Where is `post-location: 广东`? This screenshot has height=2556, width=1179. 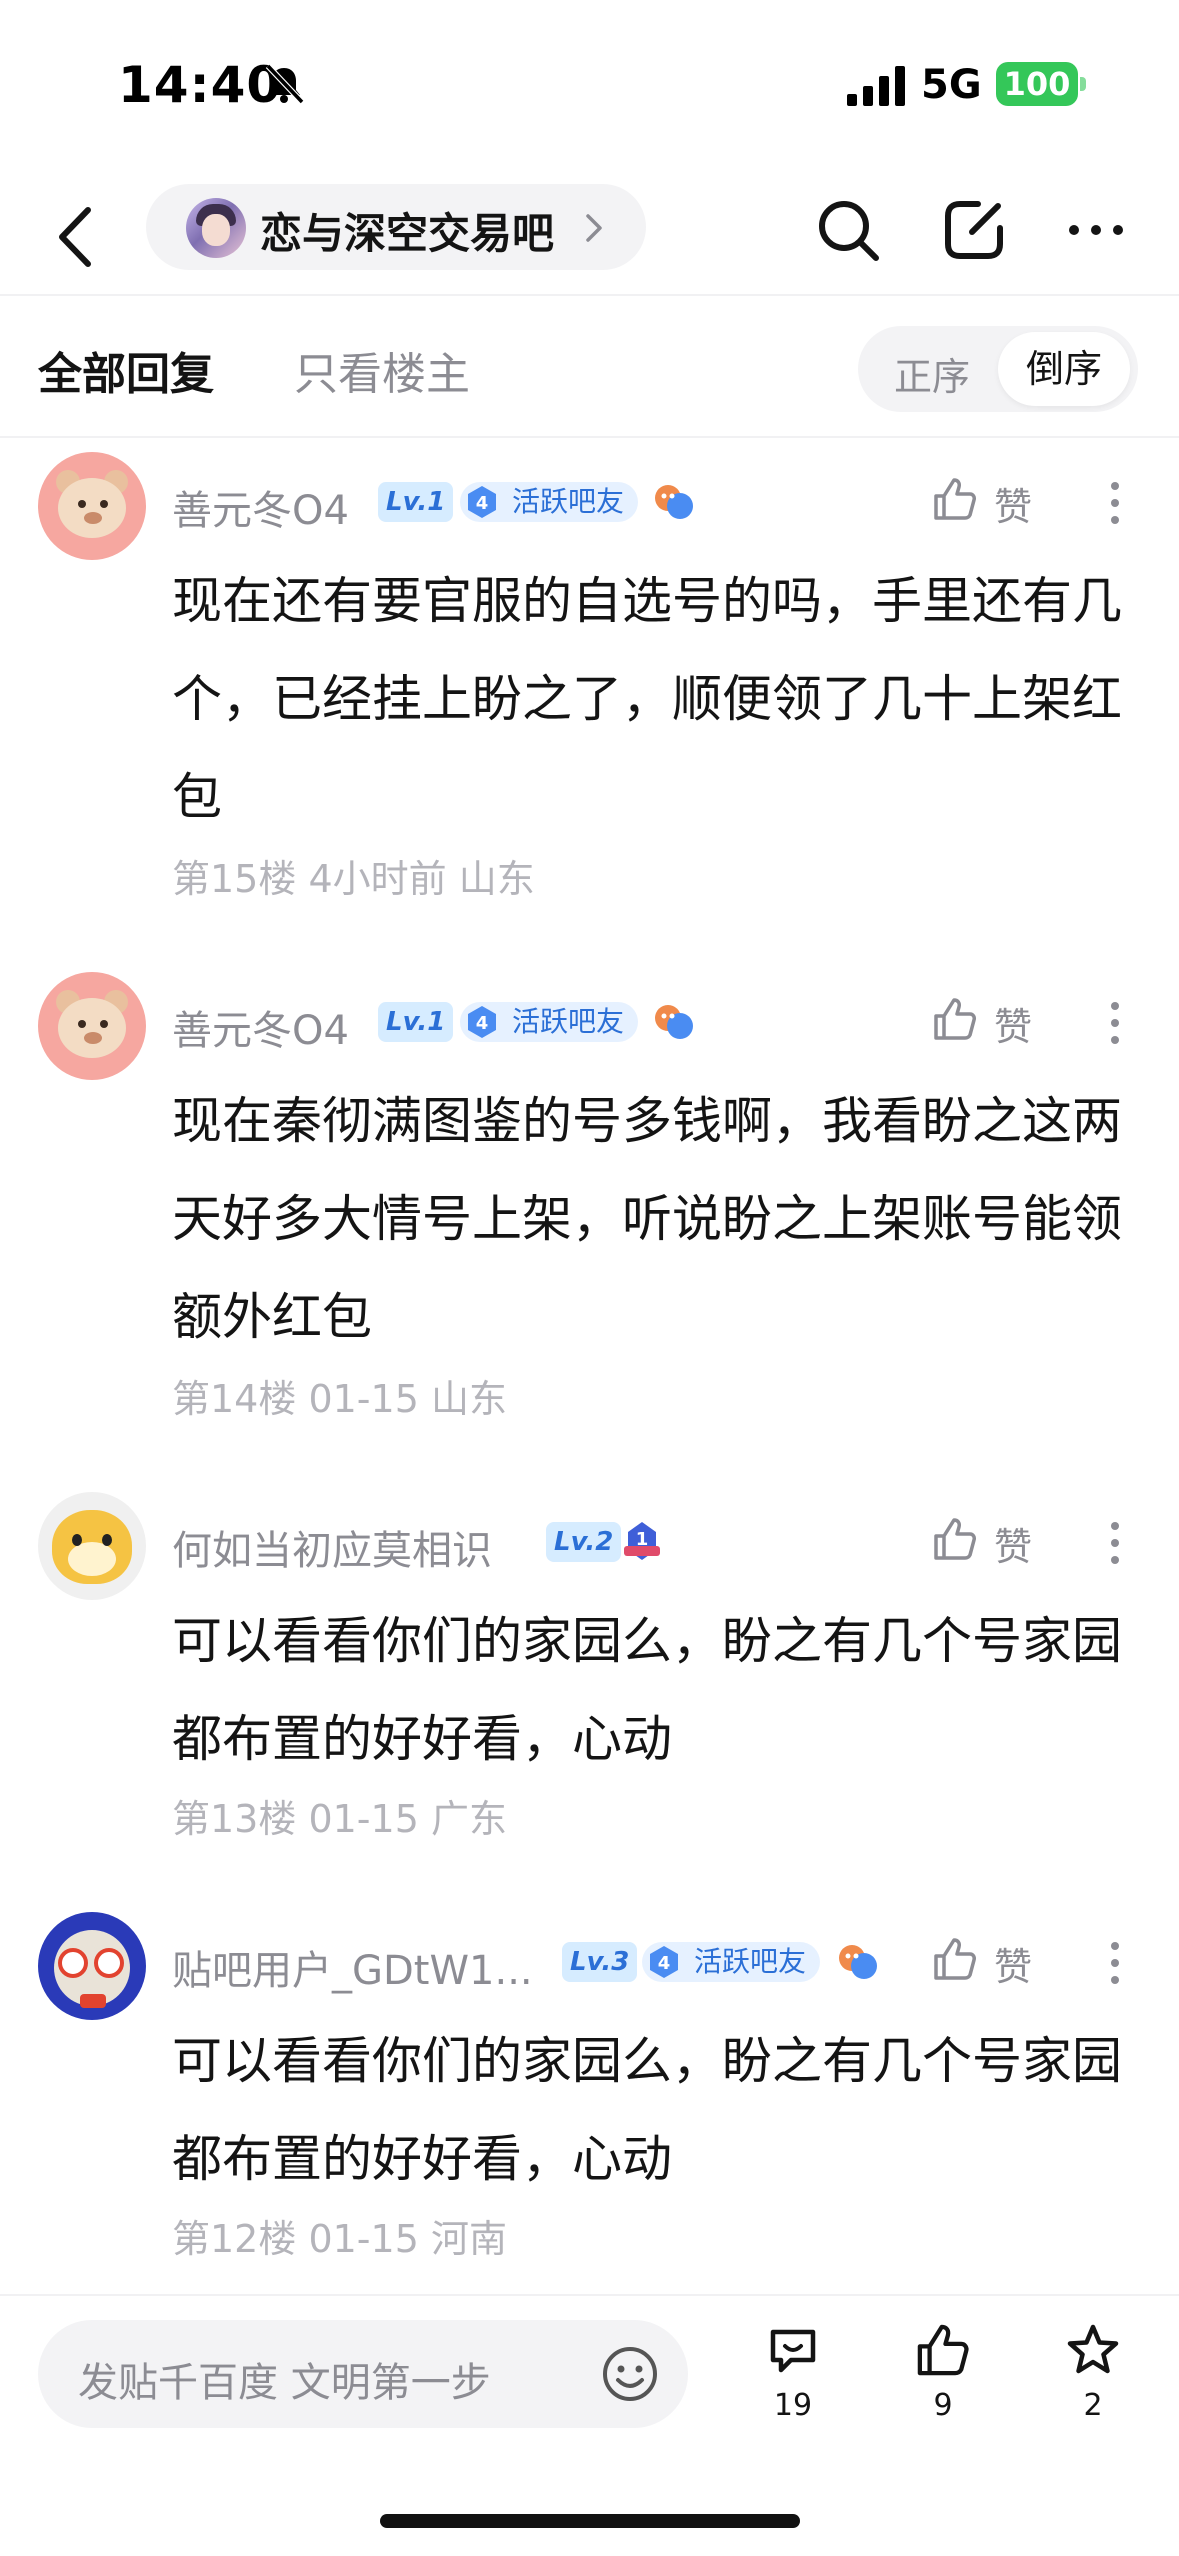 post-location: 广东 is located at coordinates (468, 1819).